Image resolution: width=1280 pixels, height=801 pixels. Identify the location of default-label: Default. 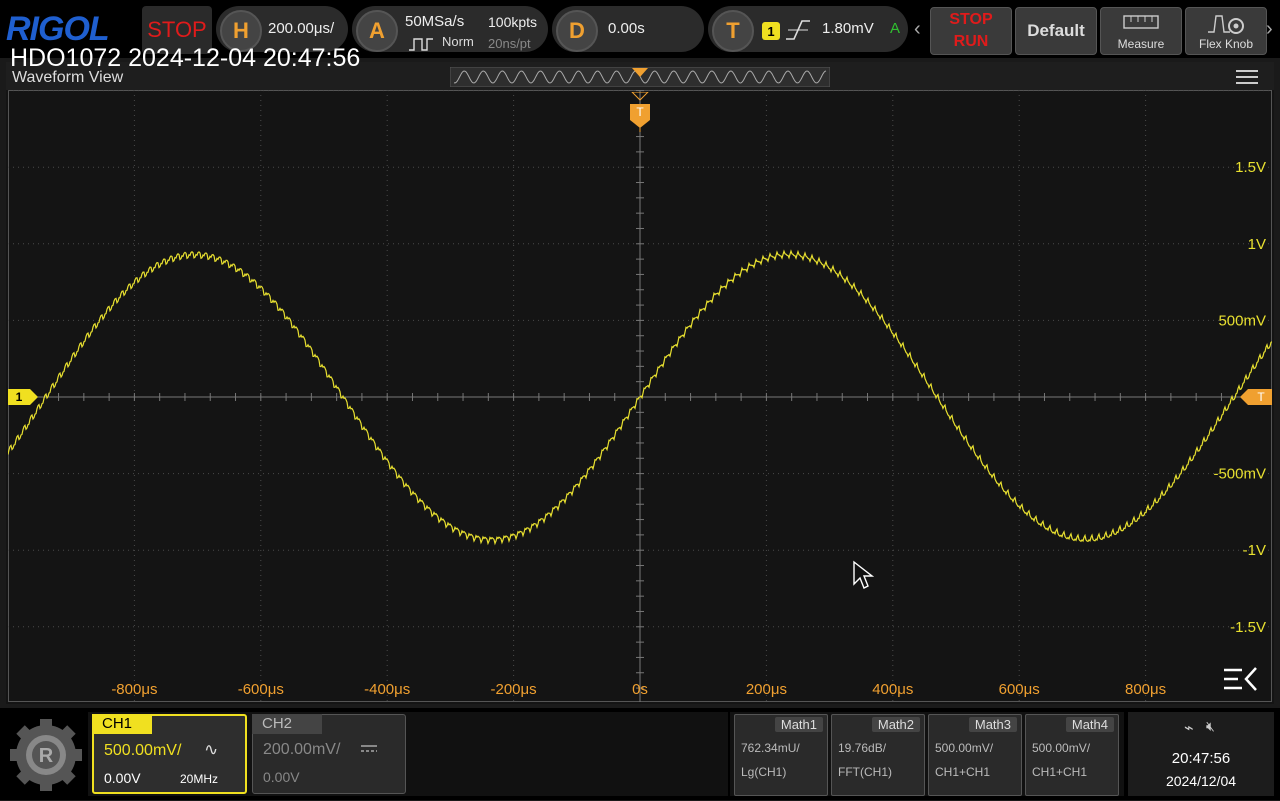
(1056, 30).